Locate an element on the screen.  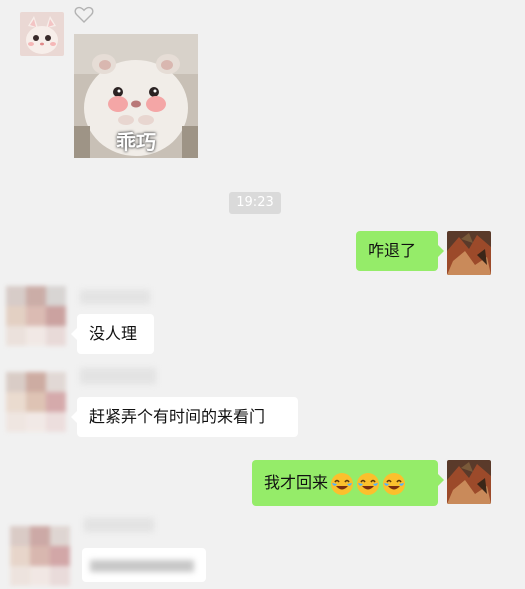
sticker-caption: 乖巧 is located at coordinates (136, 142).